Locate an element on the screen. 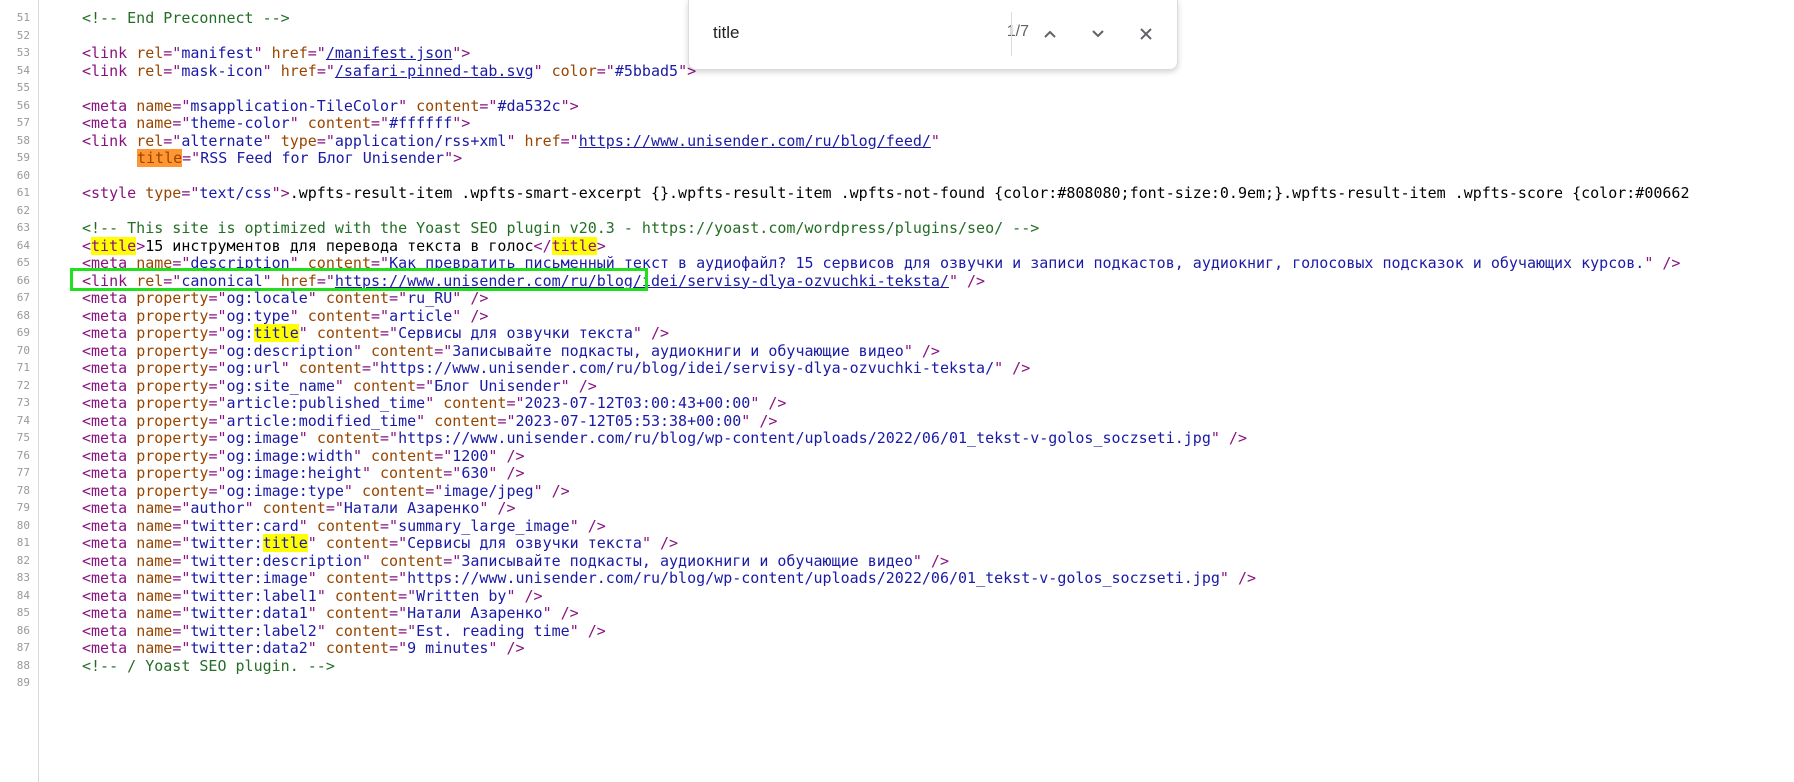 Image resolution: width=1794 pixels, height=782 pixels. source-token: author is located at coordinates (217, 508).